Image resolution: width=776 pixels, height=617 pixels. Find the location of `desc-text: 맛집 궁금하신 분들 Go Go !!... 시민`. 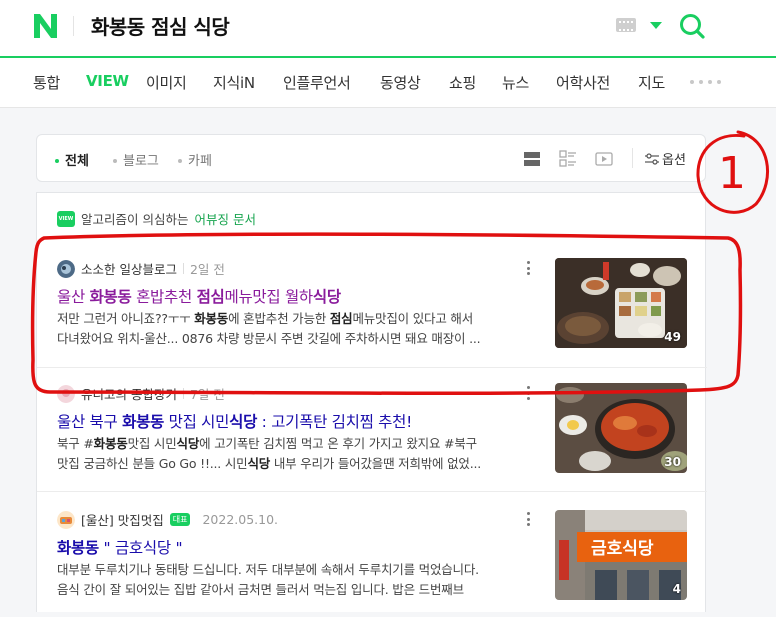

desc-text: 맛집 궁금하신 분들 Go Go !!... 시민 is located at coordinates (152, 463).